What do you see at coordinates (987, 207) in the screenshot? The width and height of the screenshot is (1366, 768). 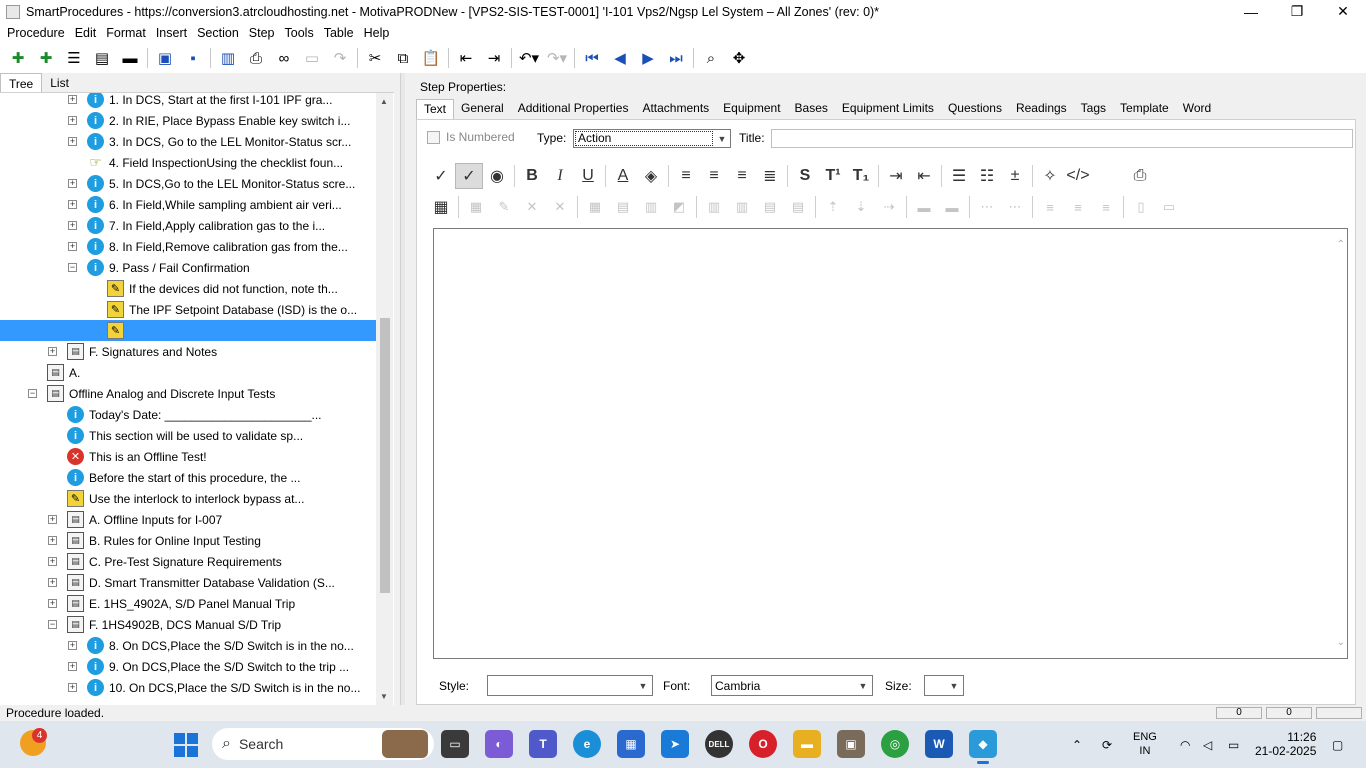 I see `split-horizontal-icon: ⋯` at bounding box center [987, 207].